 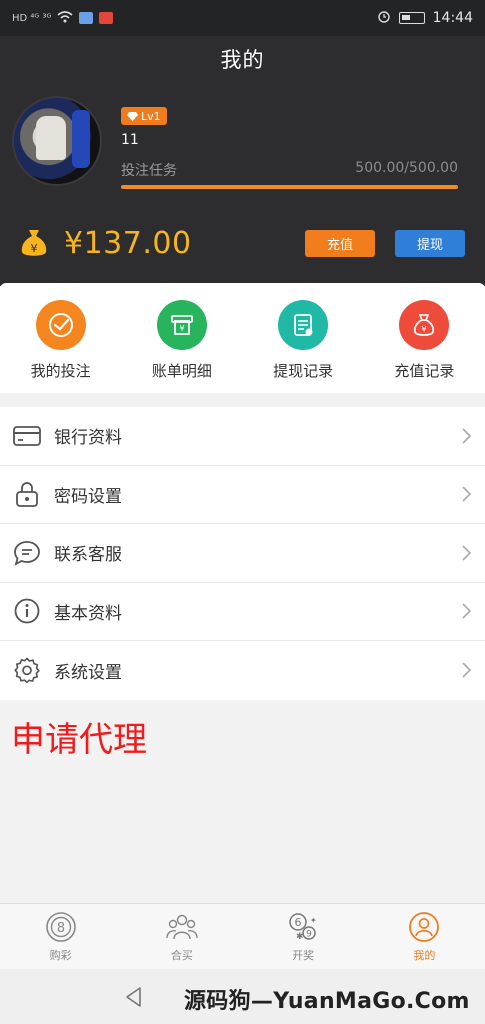 I want to click on menu-label: 联系客服, so click(x=88, y=555).